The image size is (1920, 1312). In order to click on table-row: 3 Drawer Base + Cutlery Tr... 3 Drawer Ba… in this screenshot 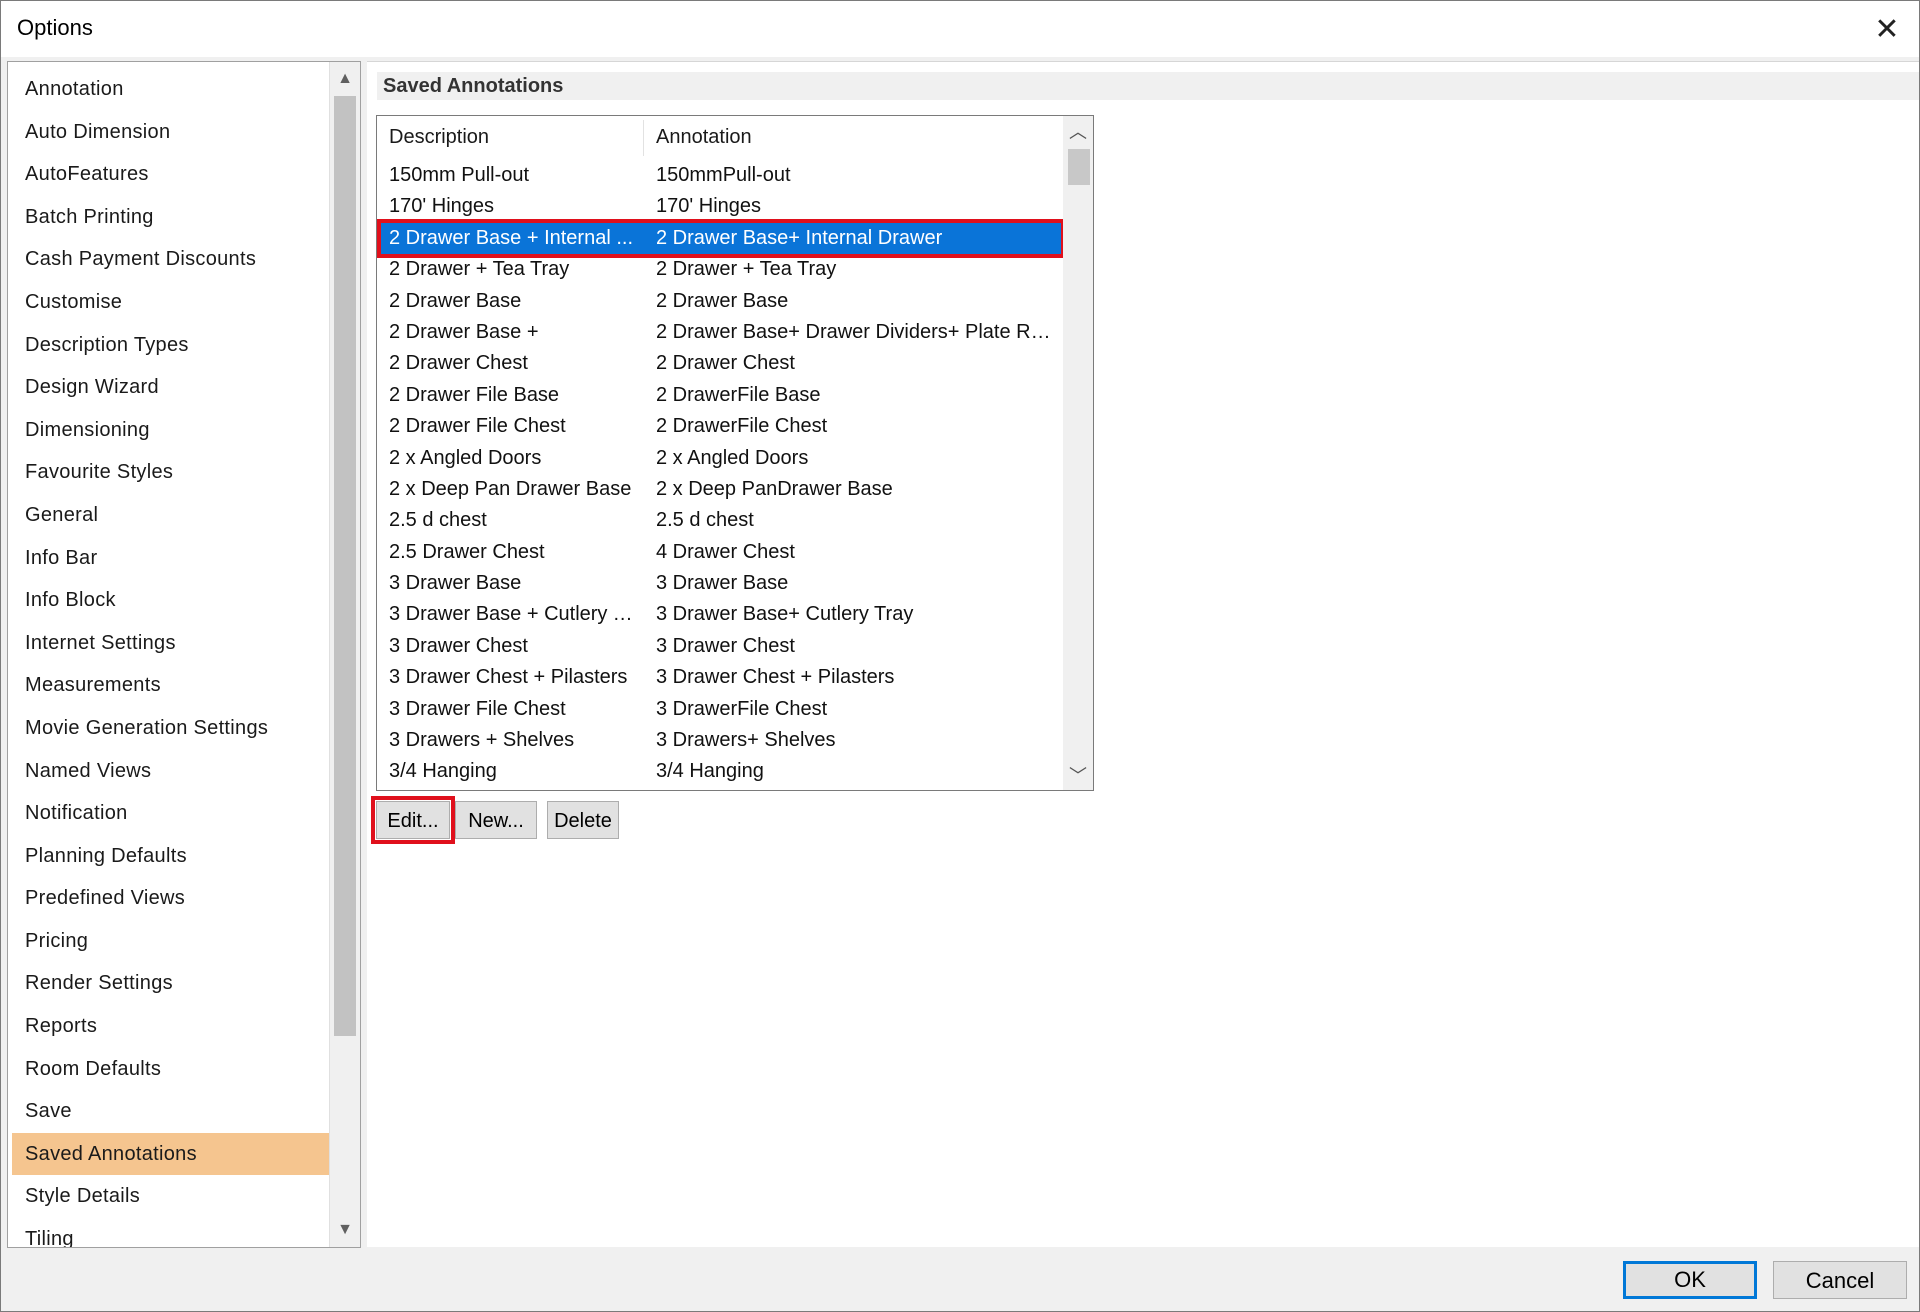, I will do `click(721, 614)`.